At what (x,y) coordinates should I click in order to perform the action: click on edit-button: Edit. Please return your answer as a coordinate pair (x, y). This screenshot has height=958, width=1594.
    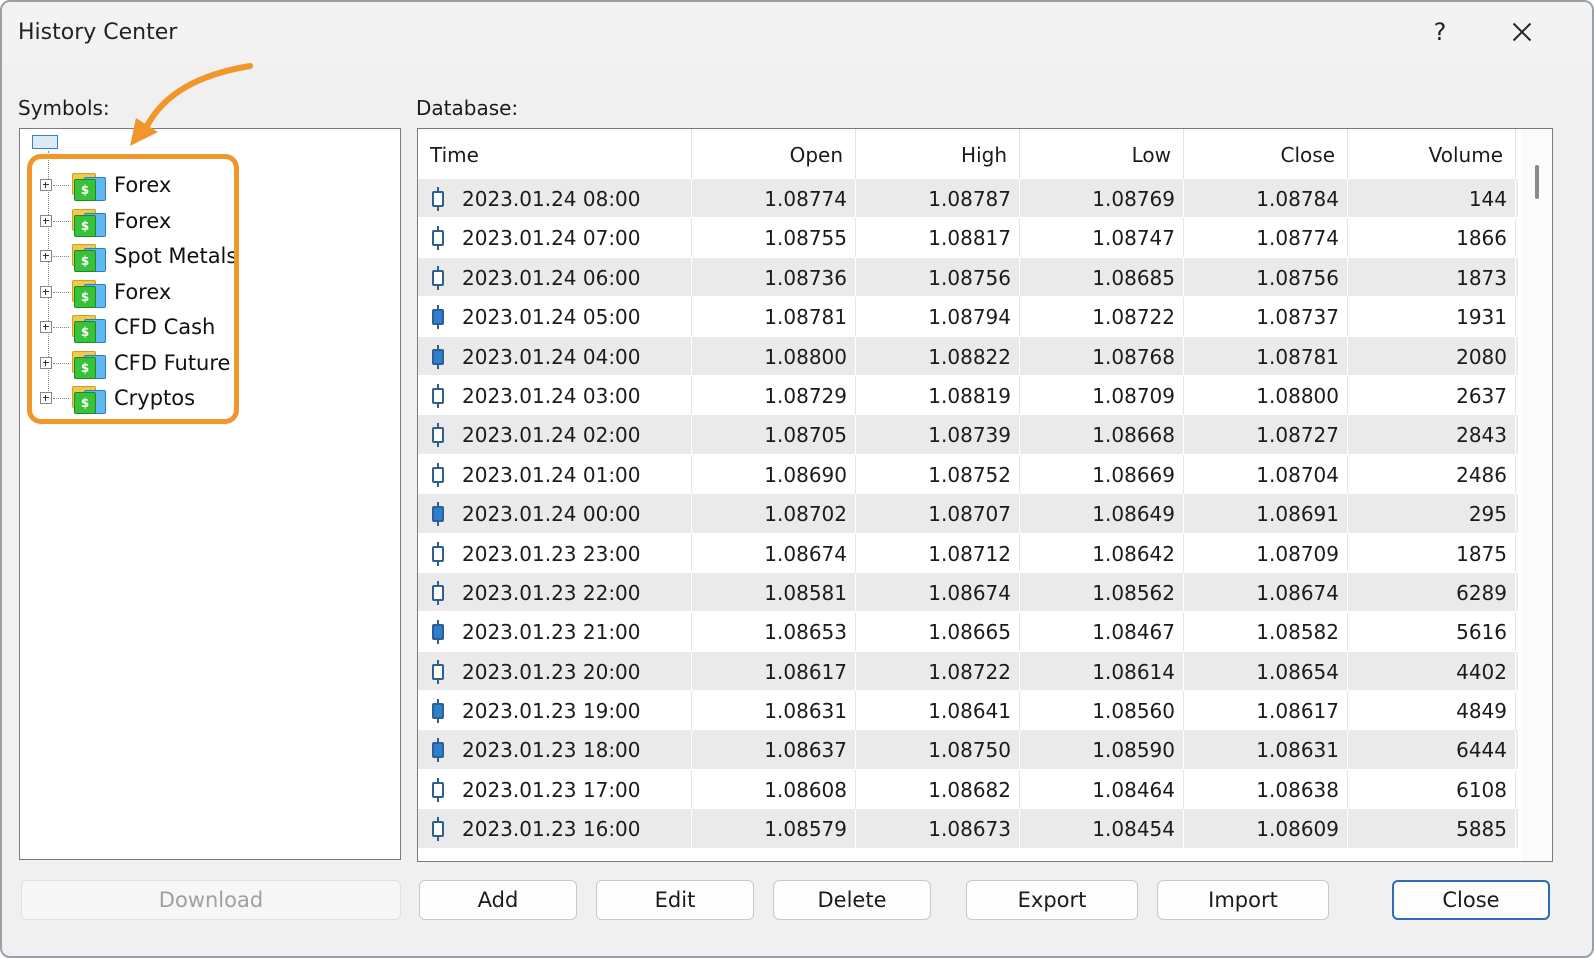
    Looking at the image, I should click on (675, 900).